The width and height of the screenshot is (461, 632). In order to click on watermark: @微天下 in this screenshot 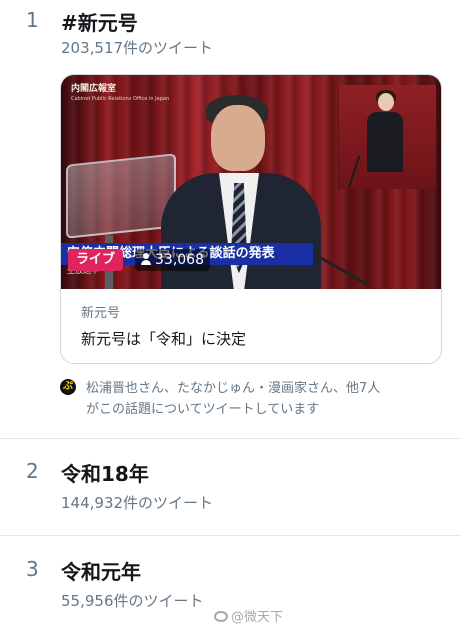, I will do `click(248, 615)`.